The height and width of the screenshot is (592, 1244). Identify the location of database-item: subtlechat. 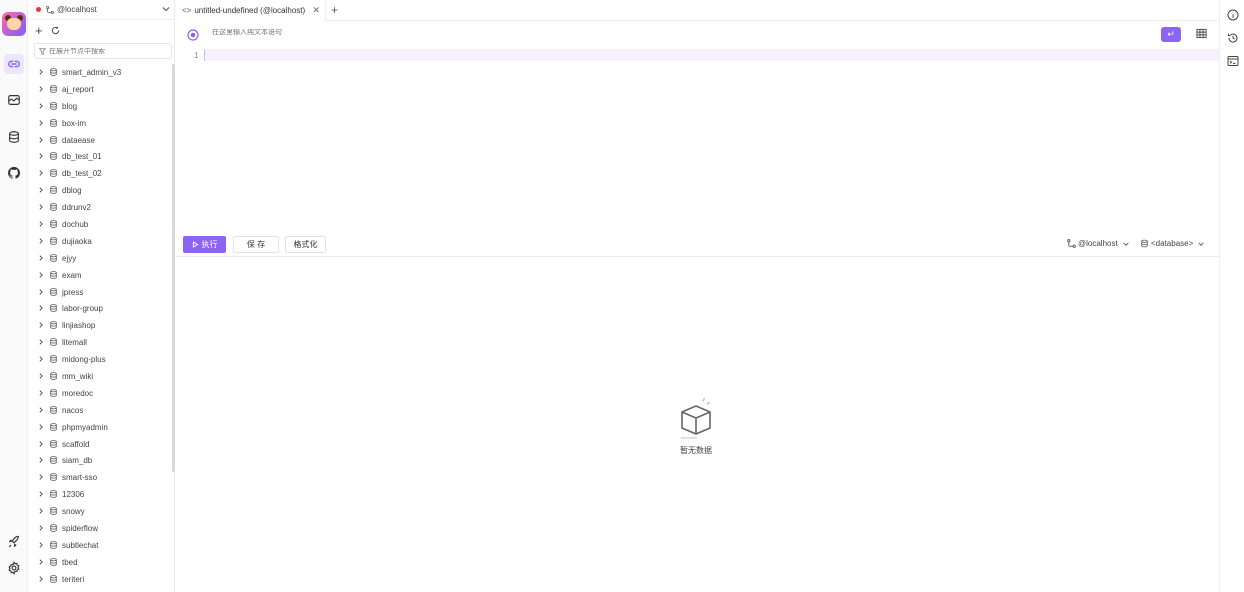
(100, 545).